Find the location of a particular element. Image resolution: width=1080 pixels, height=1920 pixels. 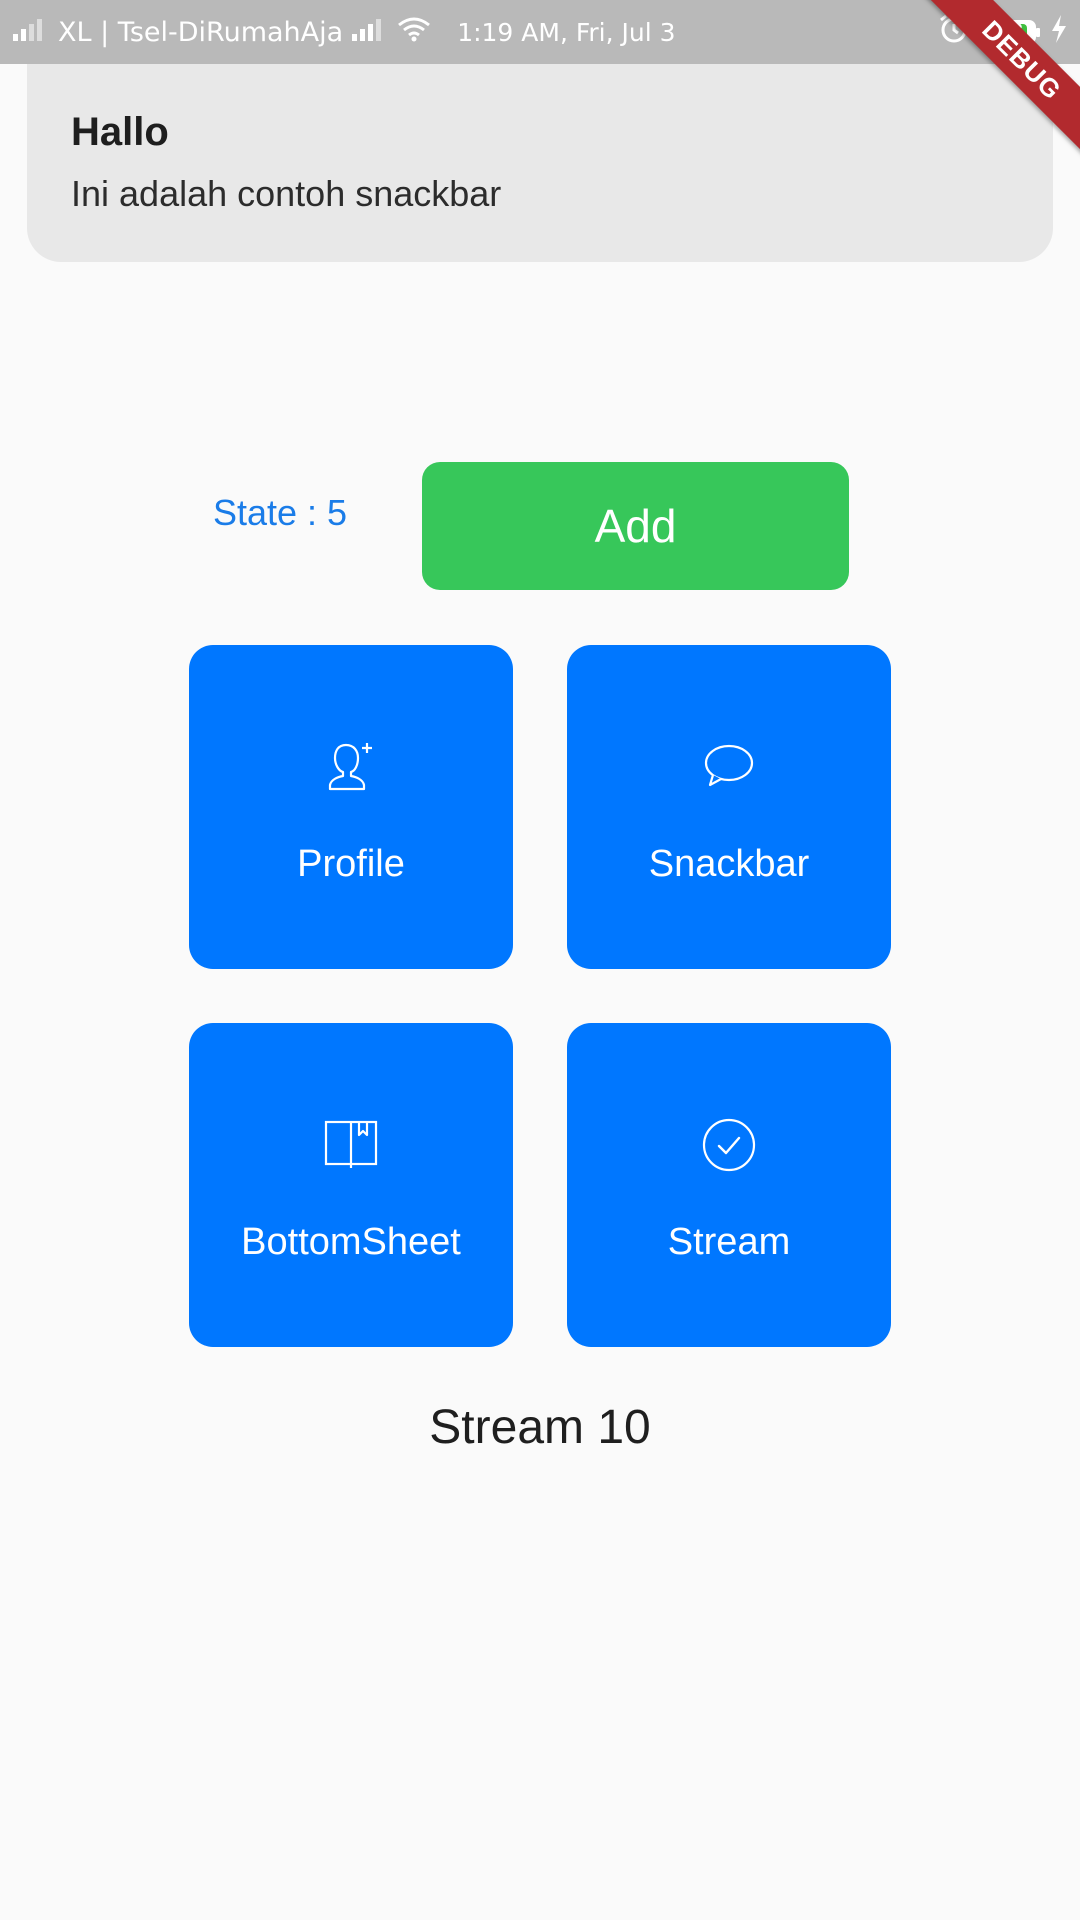

stream-tile: Stream is located at coordinates (729, 1185).